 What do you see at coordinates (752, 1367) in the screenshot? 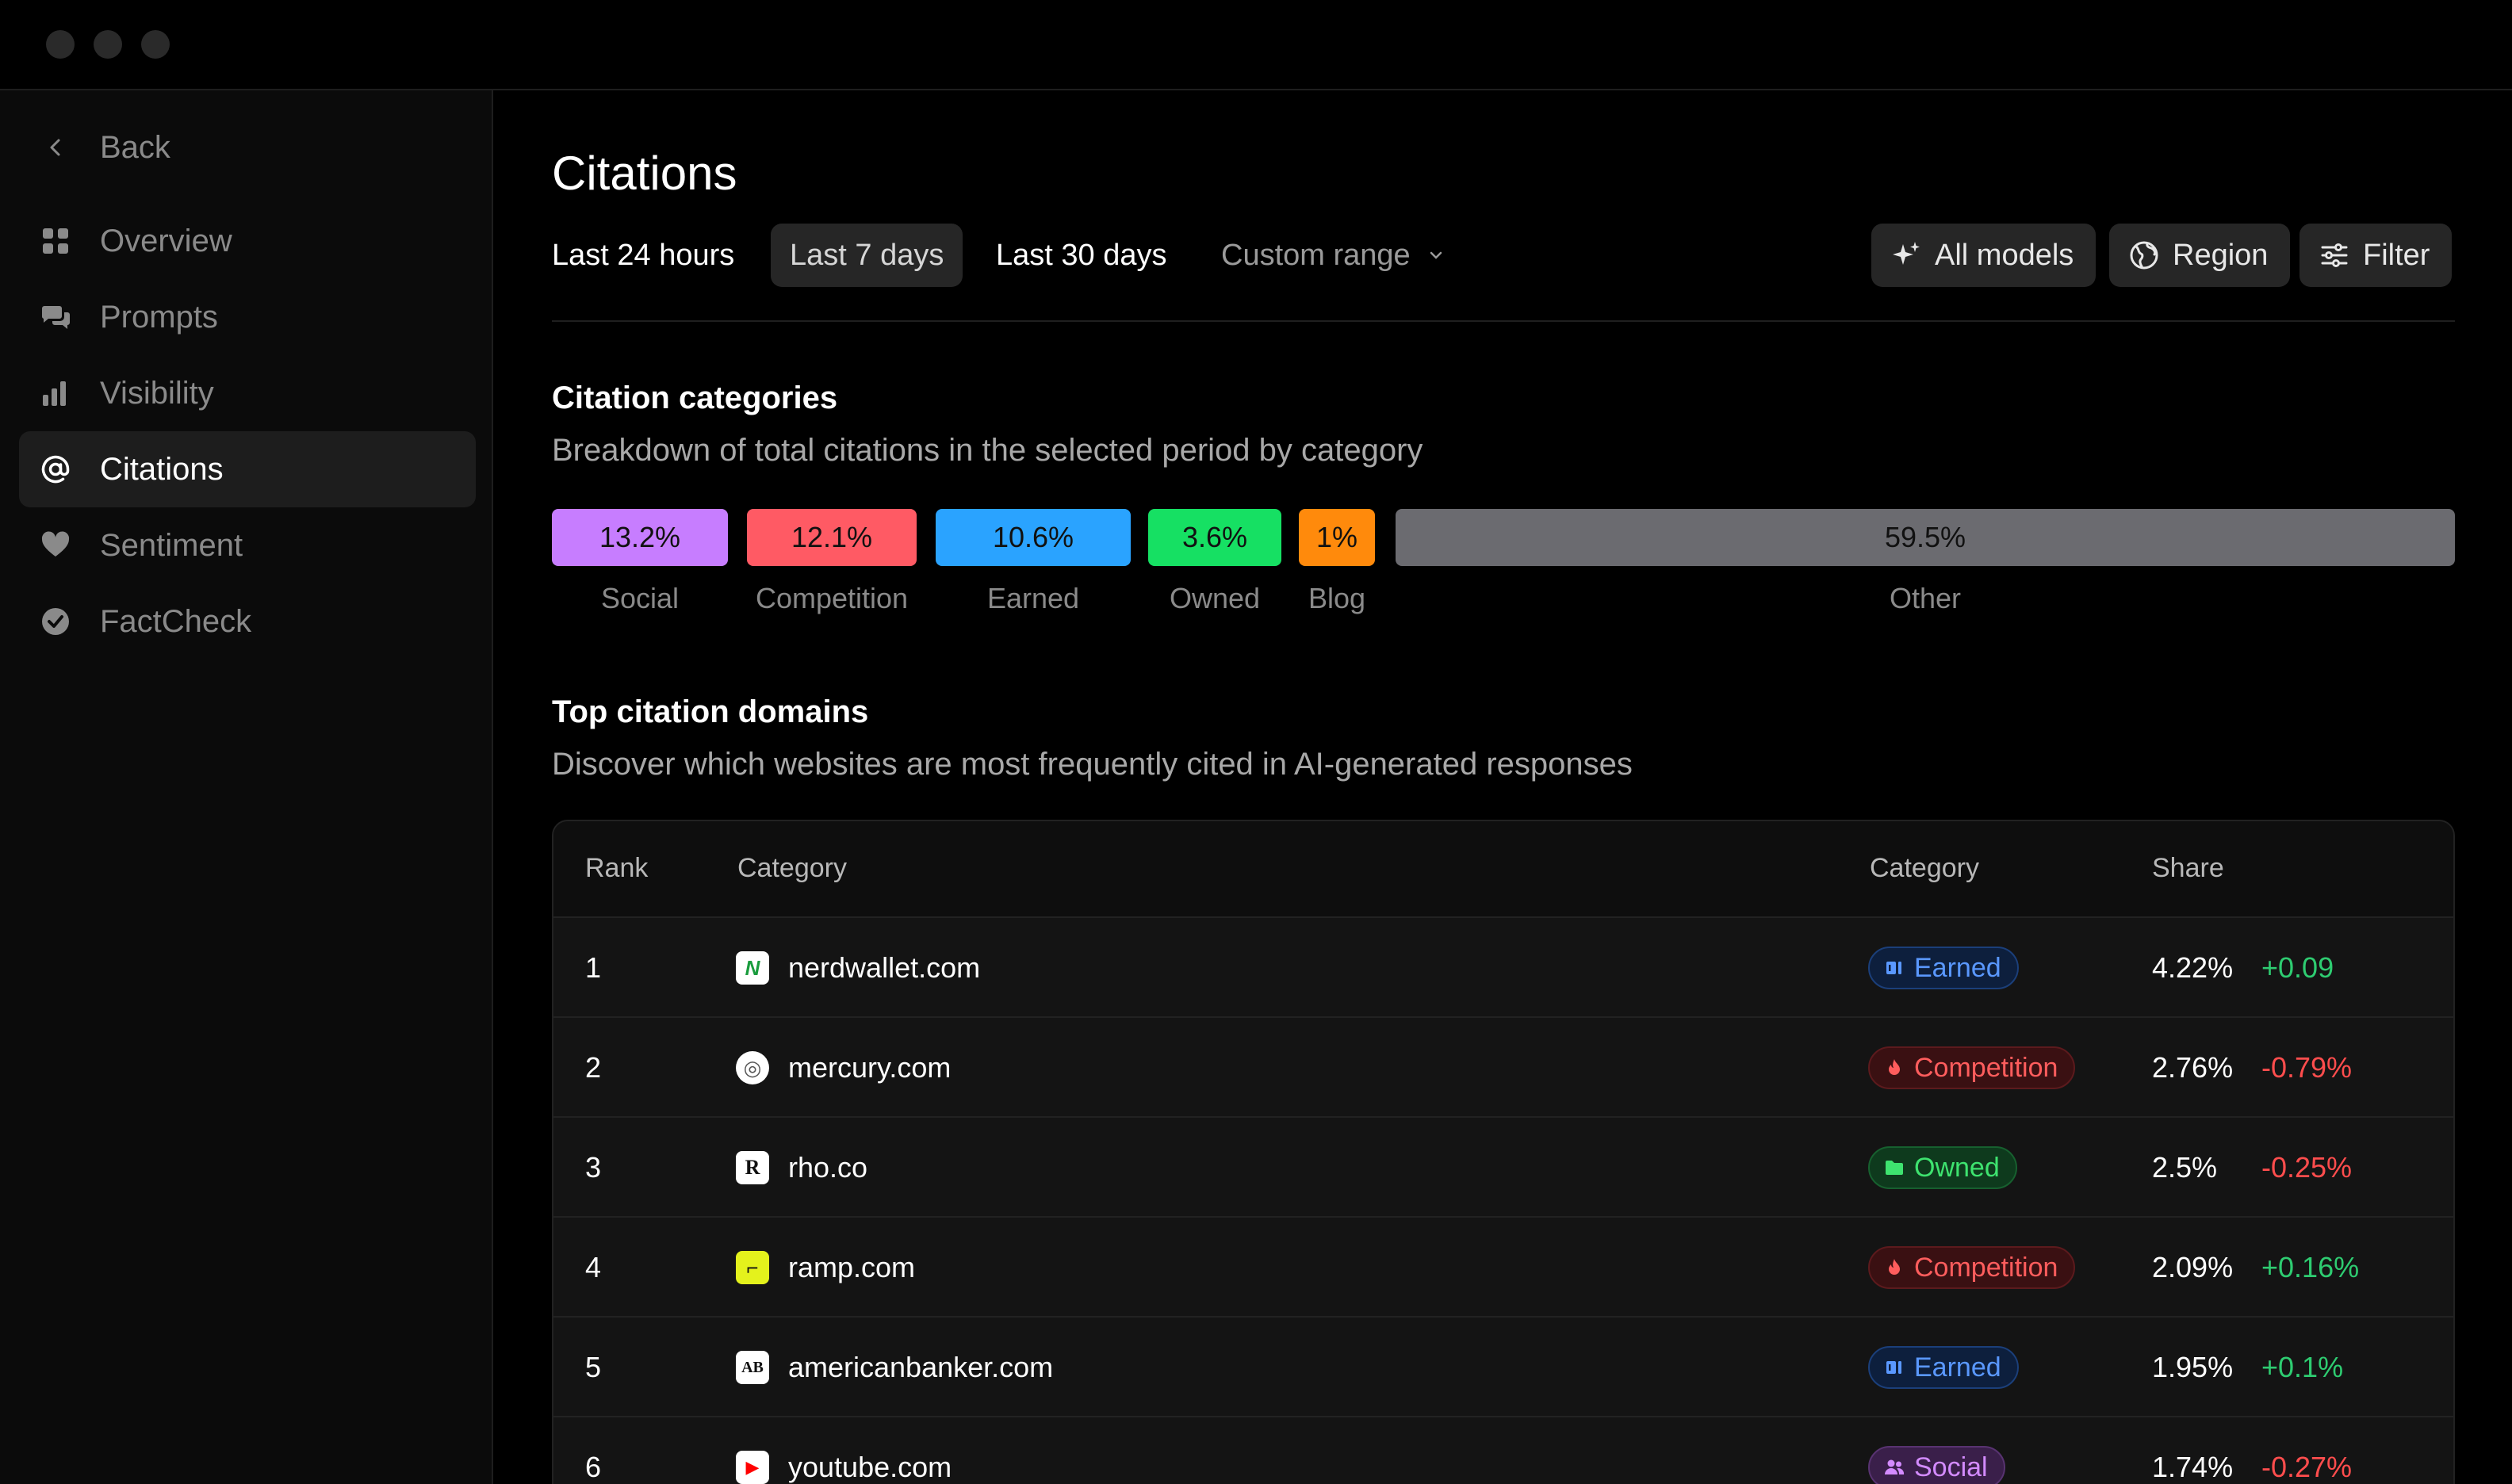
I see `americanbanker-favicon: AB` at bounding box center [752, 1367].